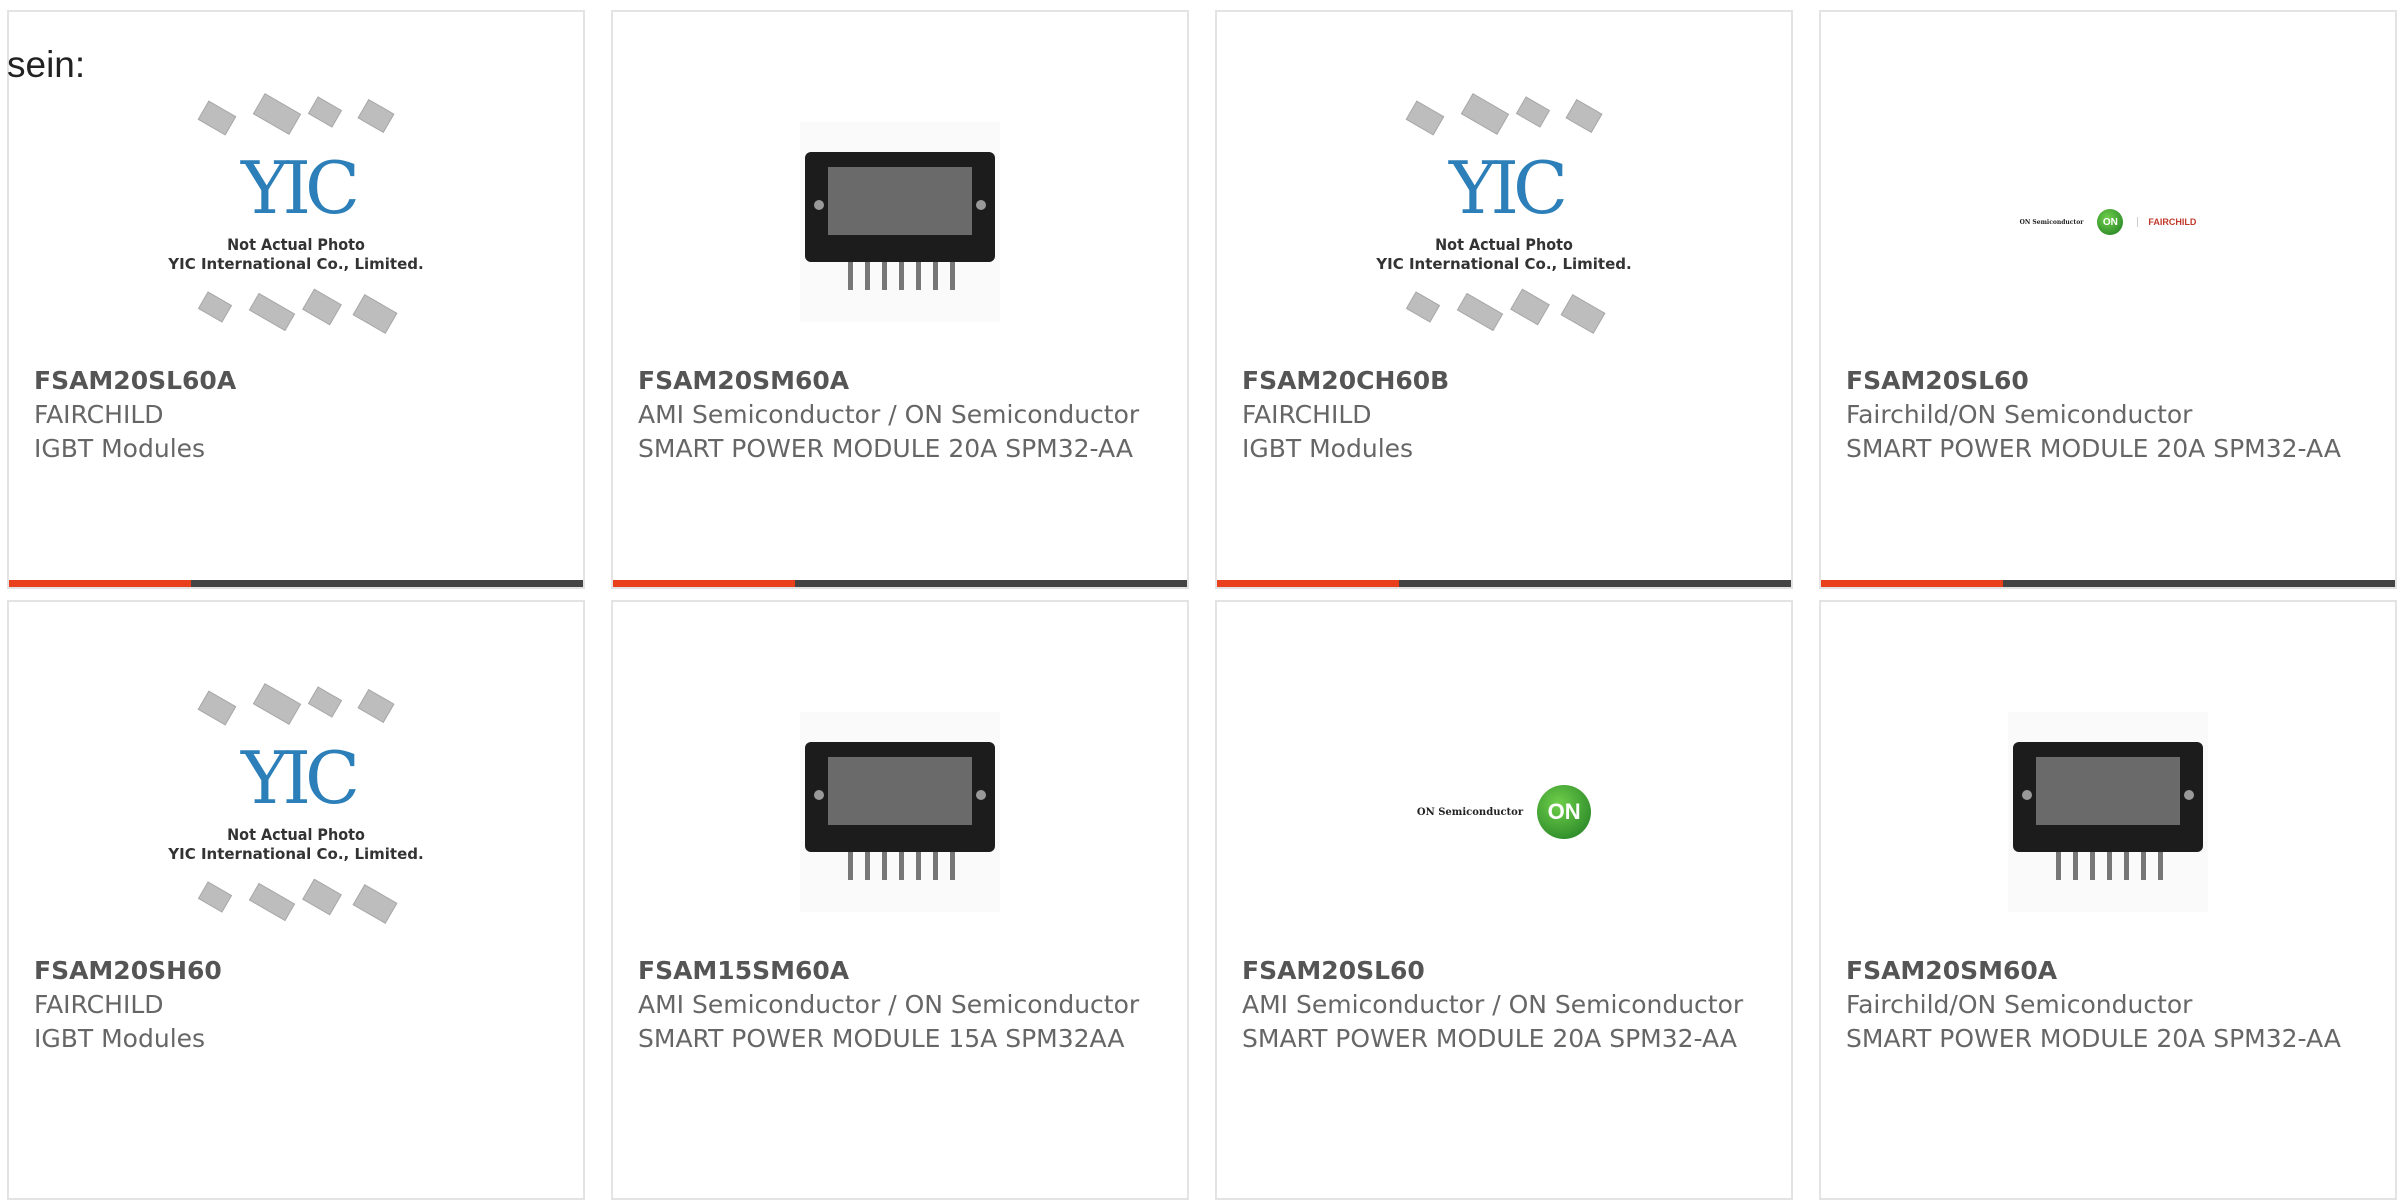  I want to click on fairchild-logo: FAIRCHILD, so click(2166, 222).